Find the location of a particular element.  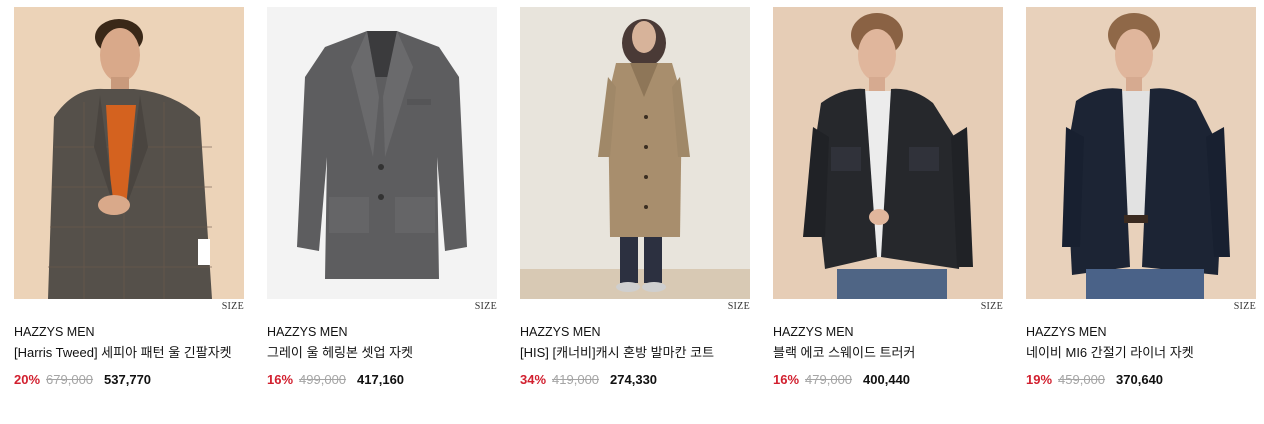

gray-herringbone-jacket-photo is located at coordinates (382, 153).